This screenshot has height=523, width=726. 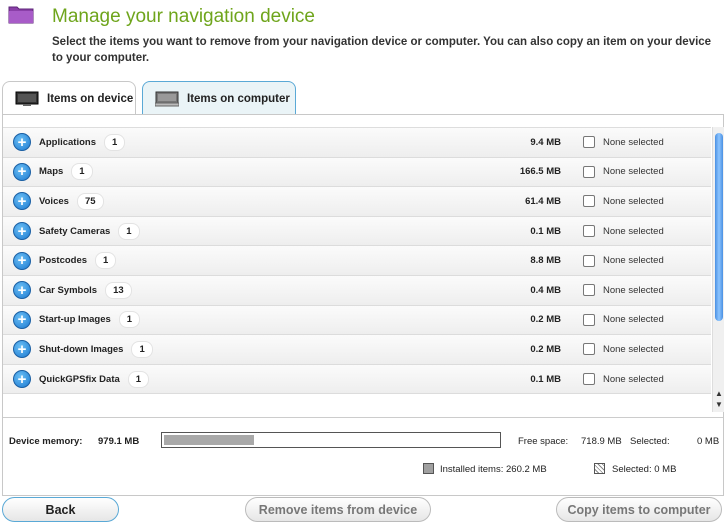 I want to click on list-item: + Maps 1 166.5 MB None selected, so click(x=357, y=172).